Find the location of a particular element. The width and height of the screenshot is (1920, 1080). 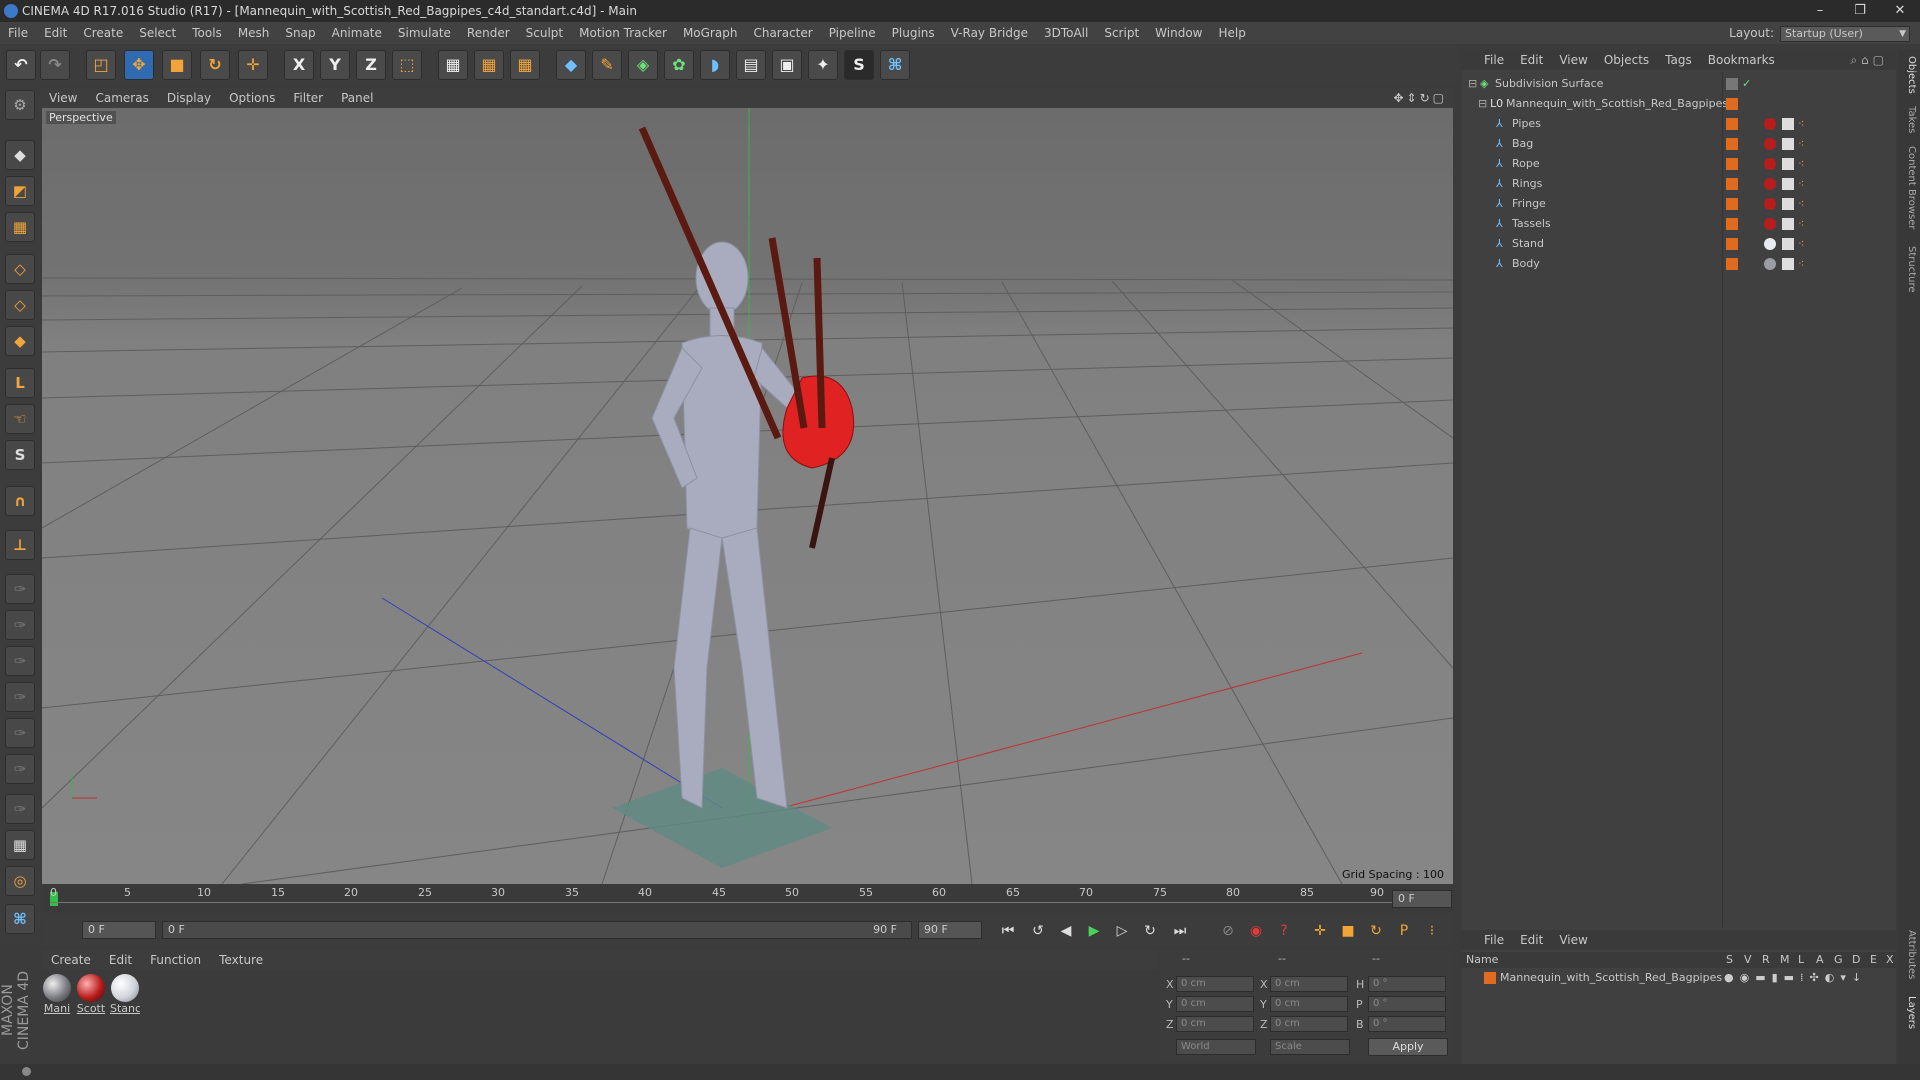

tweak-mode-icon: ☜ is located at coordinates (20, 419).